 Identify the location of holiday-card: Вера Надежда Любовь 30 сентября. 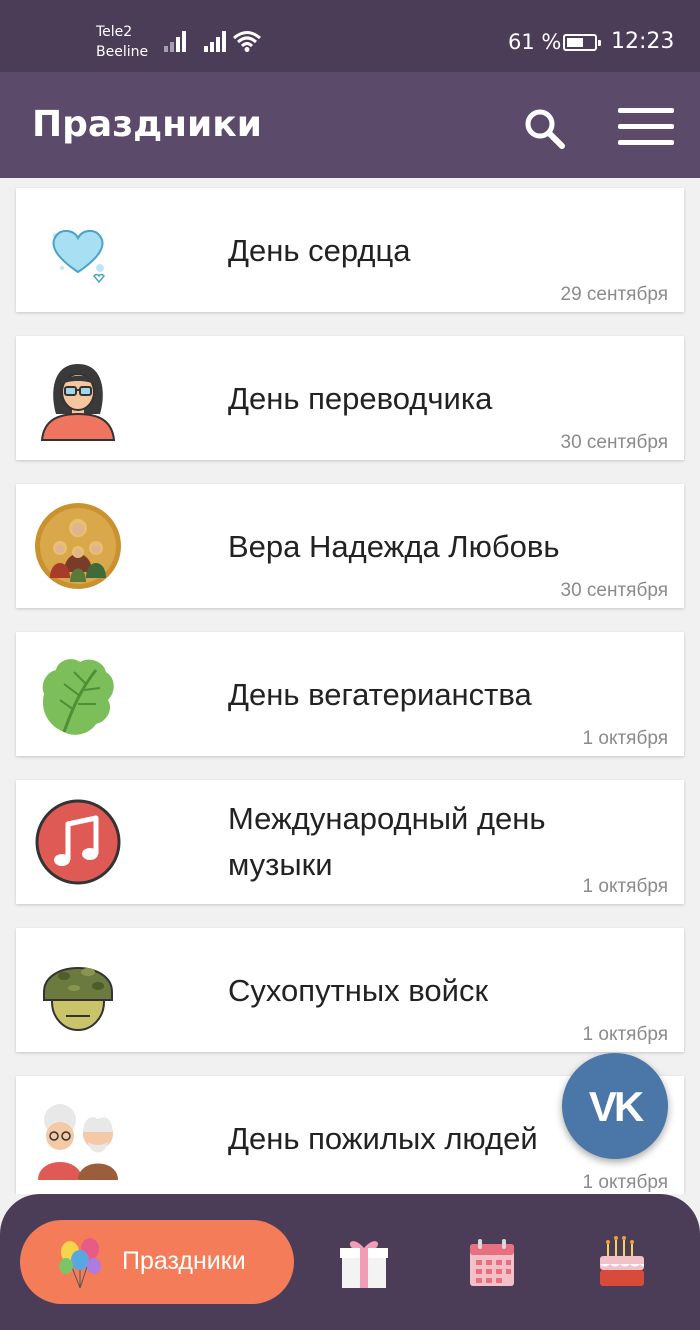
(350, 546).